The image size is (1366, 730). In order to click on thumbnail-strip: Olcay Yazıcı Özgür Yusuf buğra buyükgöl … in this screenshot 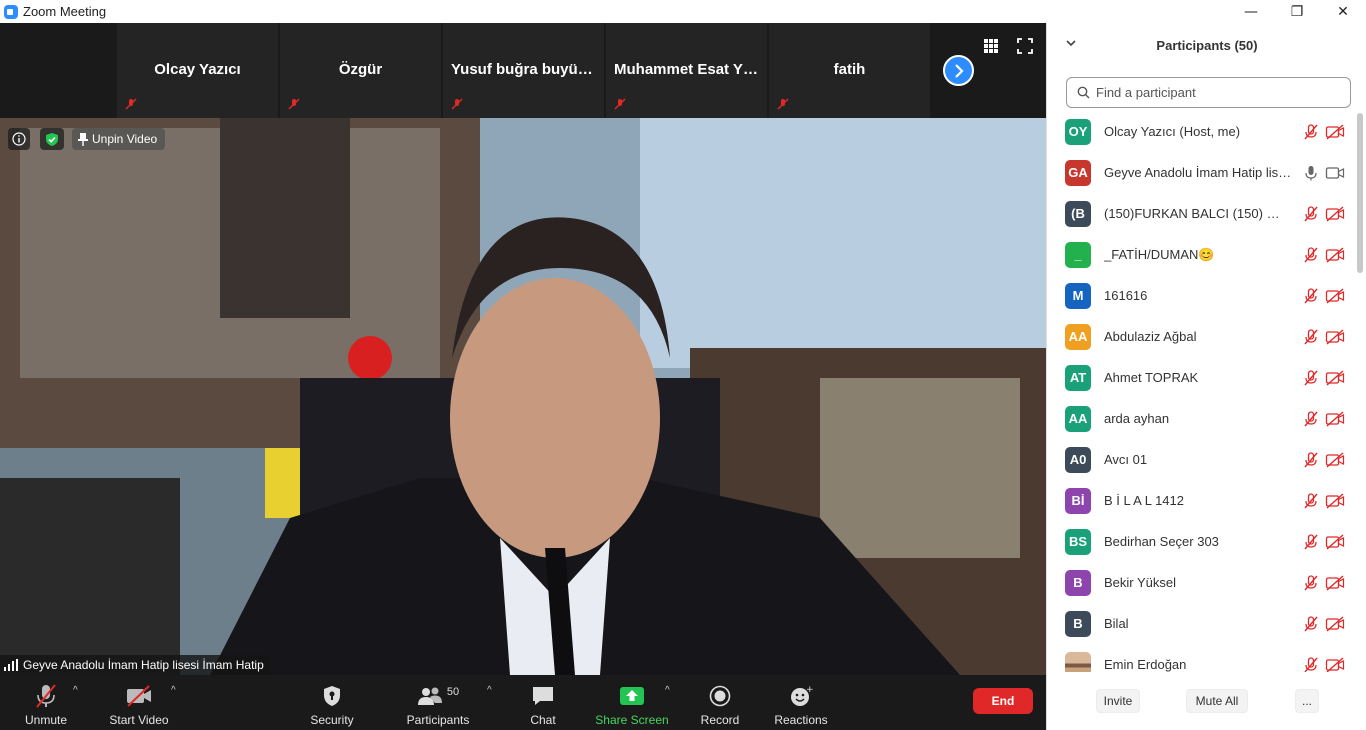, I will do `click(523, 70)`.